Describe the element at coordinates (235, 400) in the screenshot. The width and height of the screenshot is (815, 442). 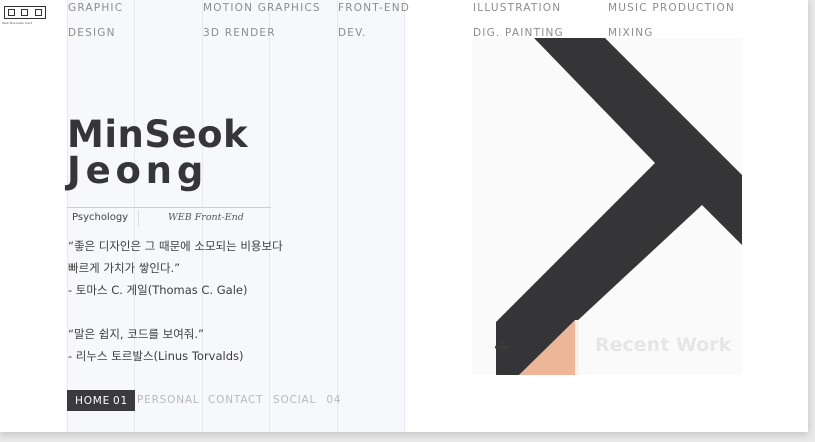
I see `nav-contact-button: CONTACT` at that location.